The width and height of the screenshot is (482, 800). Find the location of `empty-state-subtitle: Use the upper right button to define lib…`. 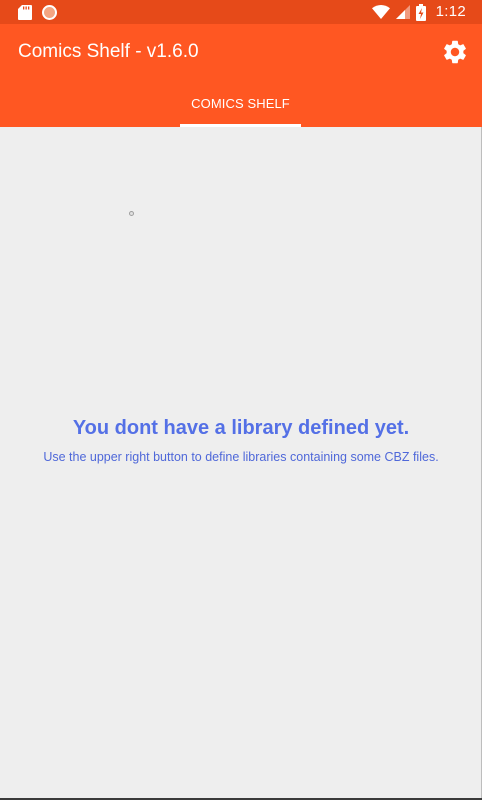

empty-state-subtitle: Use the upper right button to define lib… is located at coordinates (241, 457).